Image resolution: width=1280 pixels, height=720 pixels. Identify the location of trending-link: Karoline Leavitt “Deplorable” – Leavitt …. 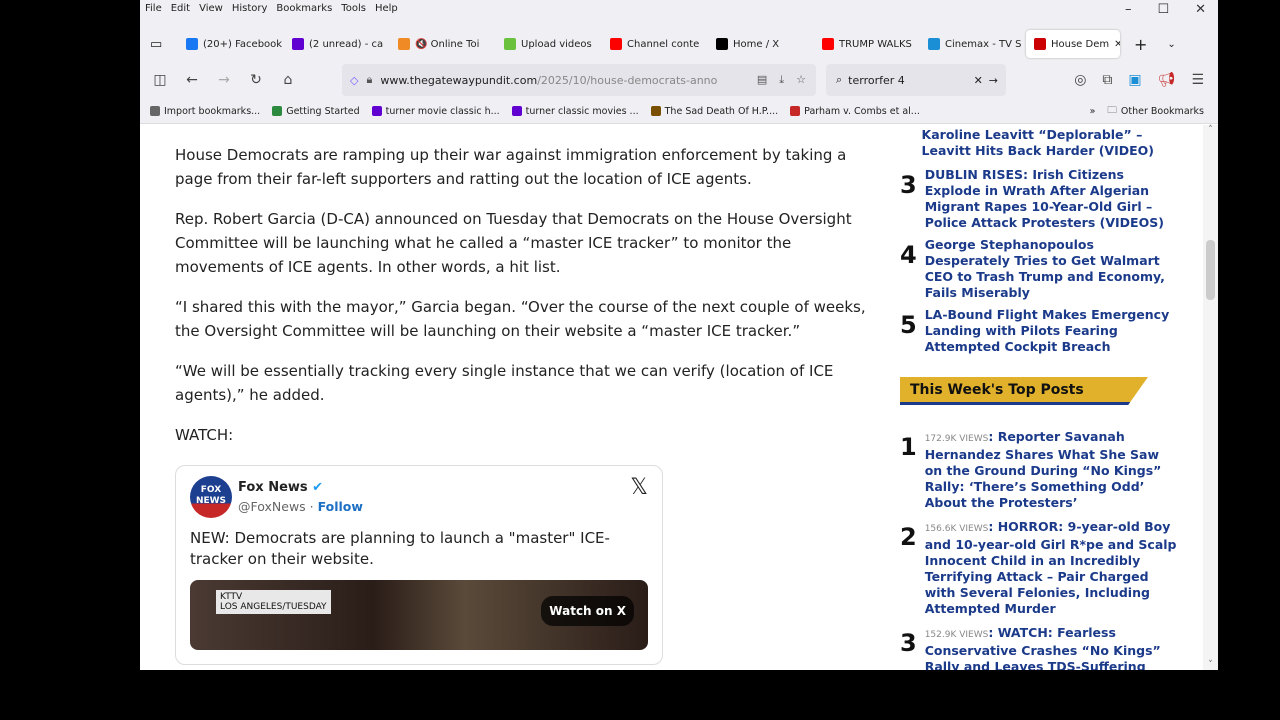
(1051, 143).